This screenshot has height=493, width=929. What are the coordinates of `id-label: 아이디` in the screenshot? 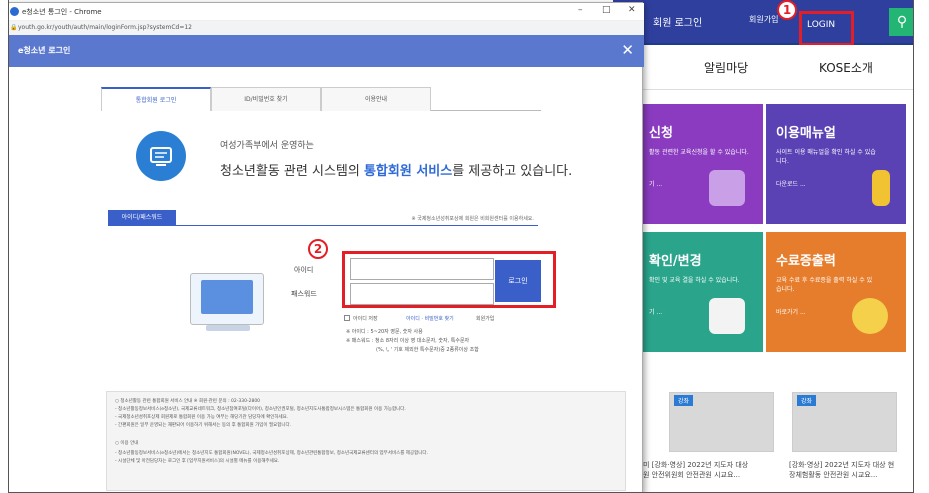 It's located at (304, 270).